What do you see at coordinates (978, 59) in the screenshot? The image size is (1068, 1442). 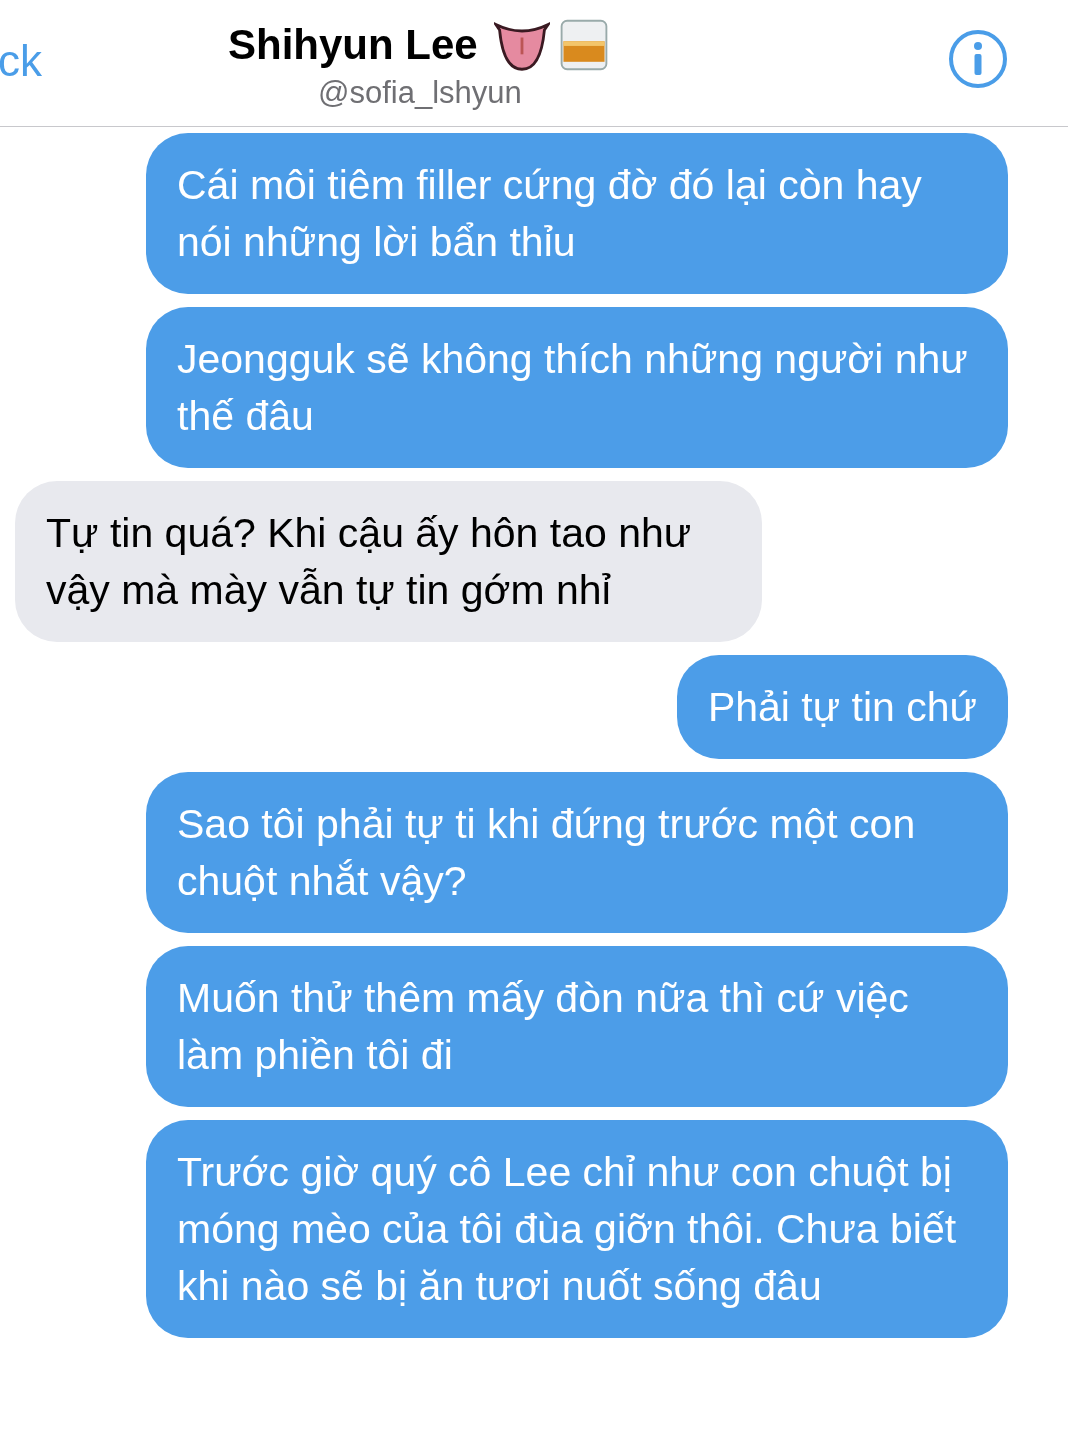 I see `info-icon` at bounding box center [978, 59].